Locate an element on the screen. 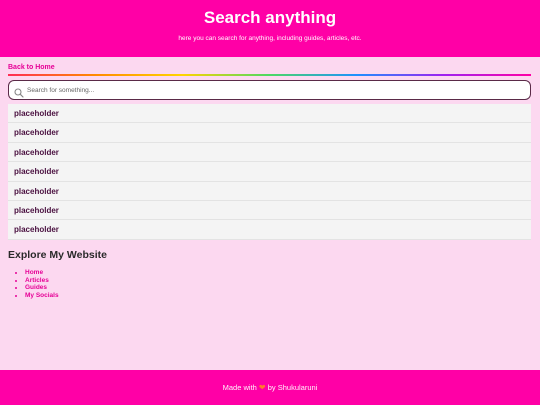 The image size is (540, 405). footer-made-with: Made with is located at coordinates (239, 387).